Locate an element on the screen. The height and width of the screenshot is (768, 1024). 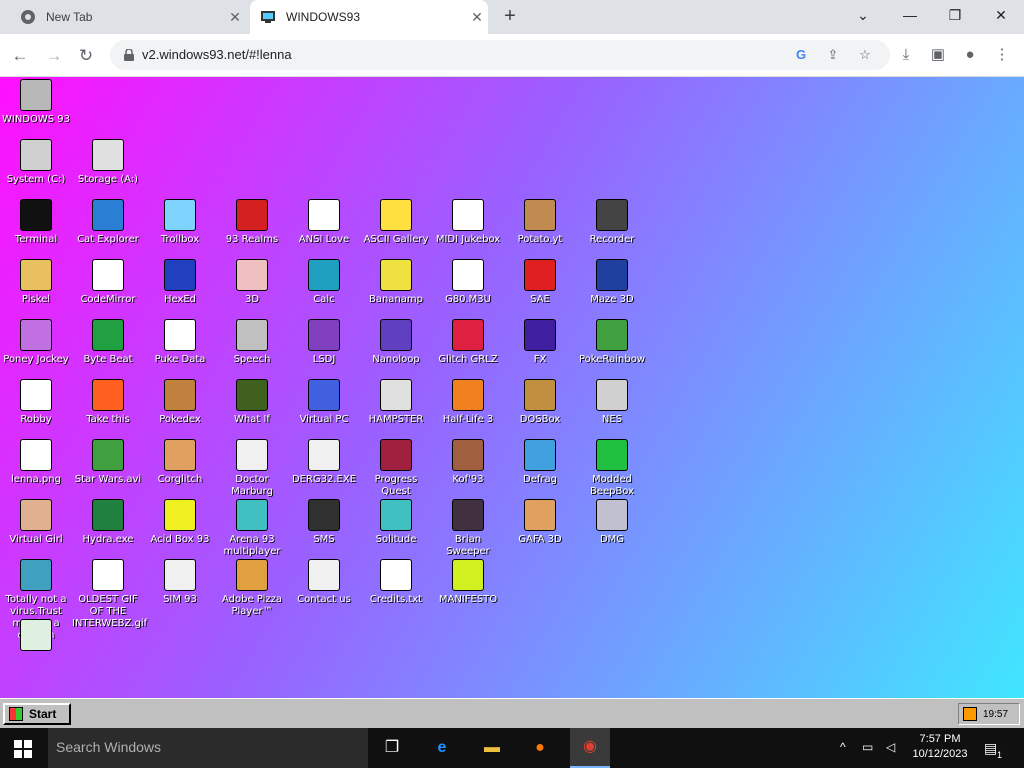
desktop-icon: MIDI Jukebox is located at coordinates (468, 222).